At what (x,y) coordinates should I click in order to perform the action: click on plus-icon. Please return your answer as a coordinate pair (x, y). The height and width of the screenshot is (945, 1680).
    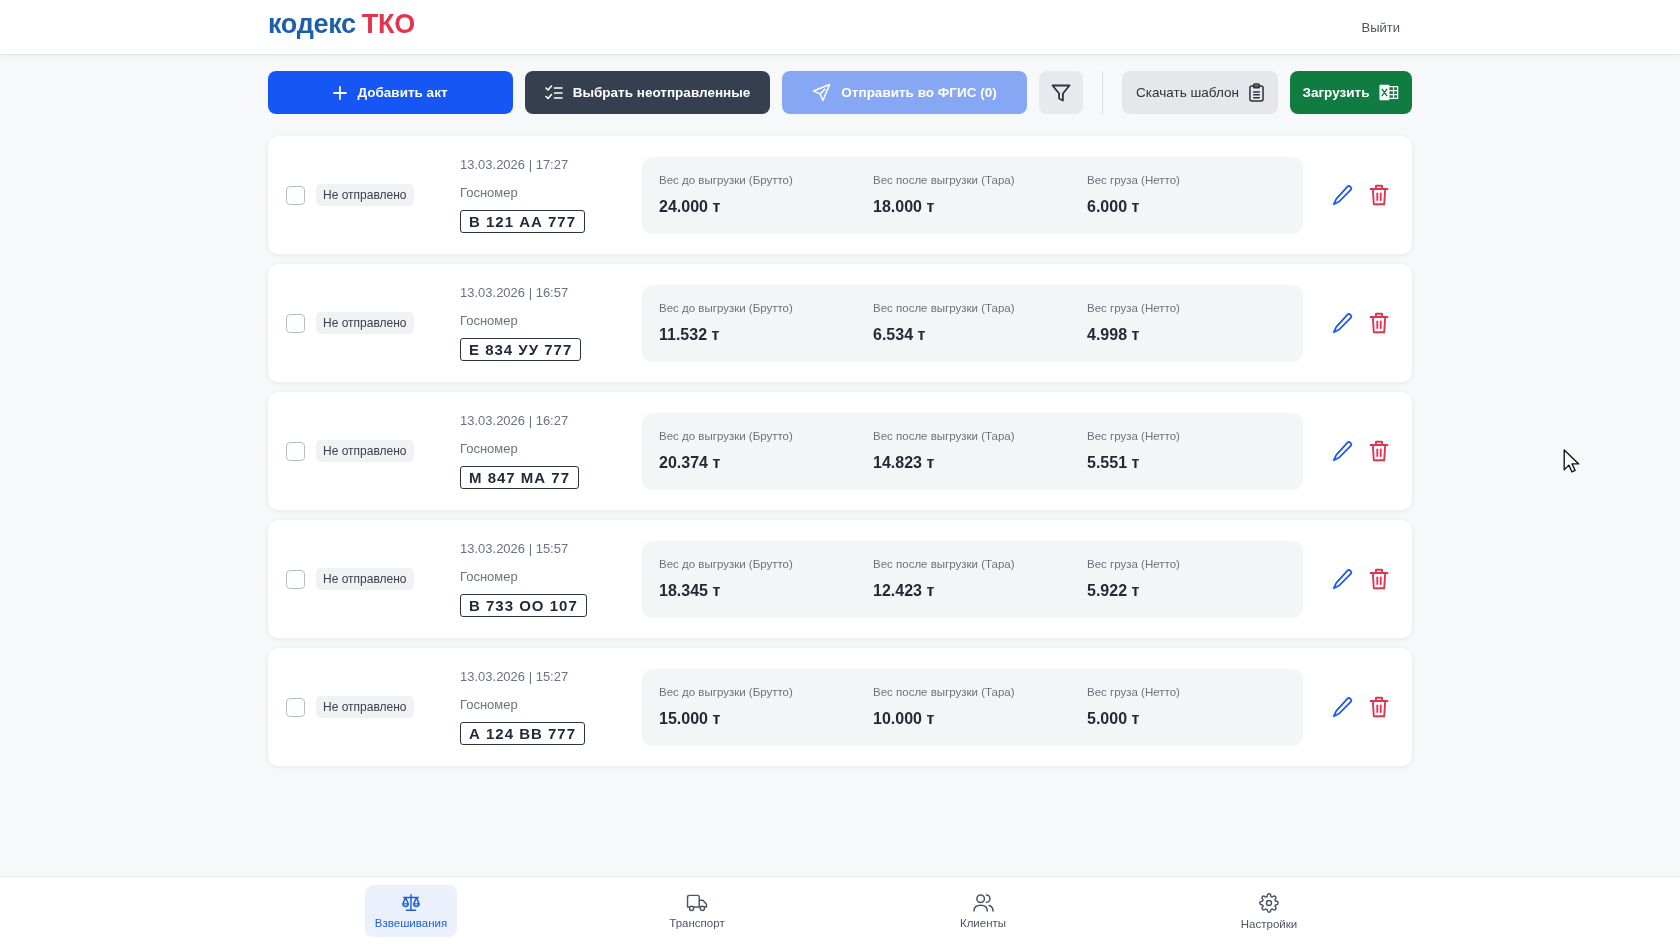
    Looking at the image, I should click on (340, 92).